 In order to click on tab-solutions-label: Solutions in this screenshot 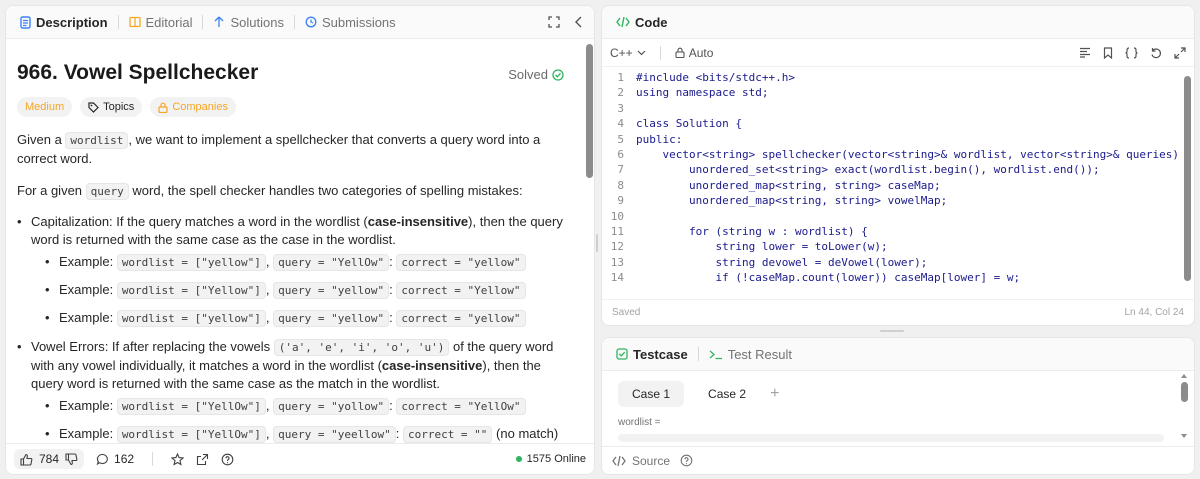, I will do `click(257, 22)`.